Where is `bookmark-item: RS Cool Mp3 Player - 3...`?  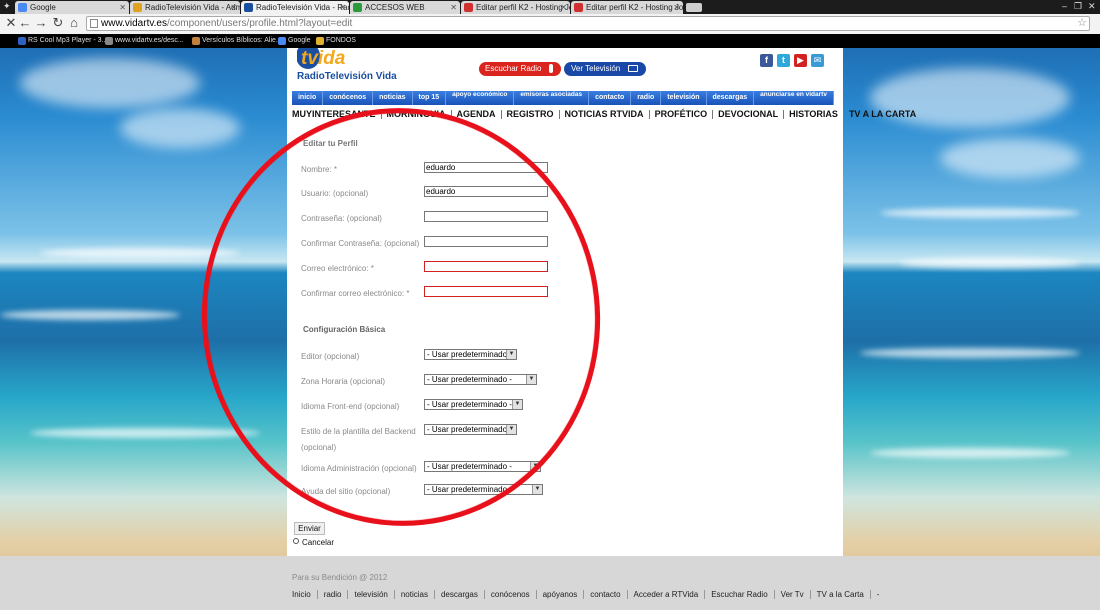 bookmark-item: RS Cool Mp3 Player - 3... is located at coordinates (62, 41).